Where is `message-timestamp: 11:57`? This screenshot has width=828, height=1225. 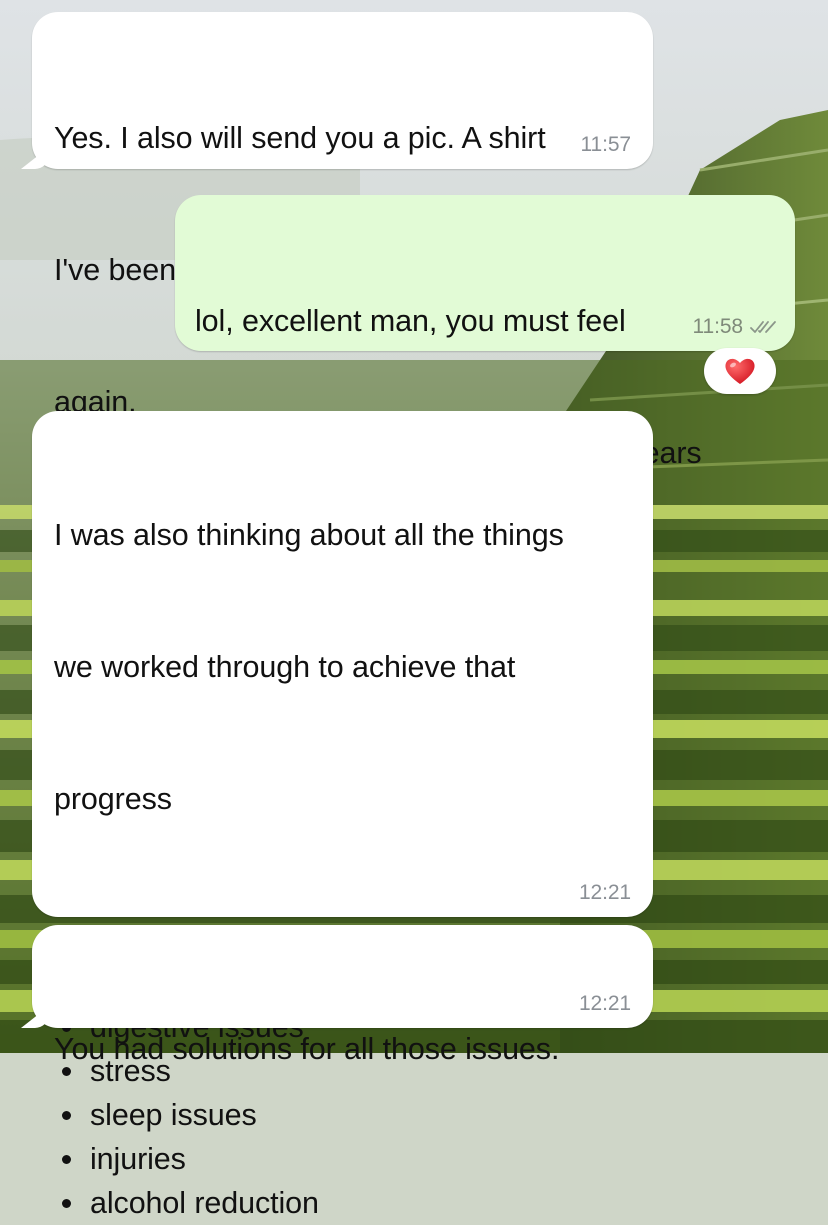 message-timestamp: 11:57 is located at coordinates (606, 144).